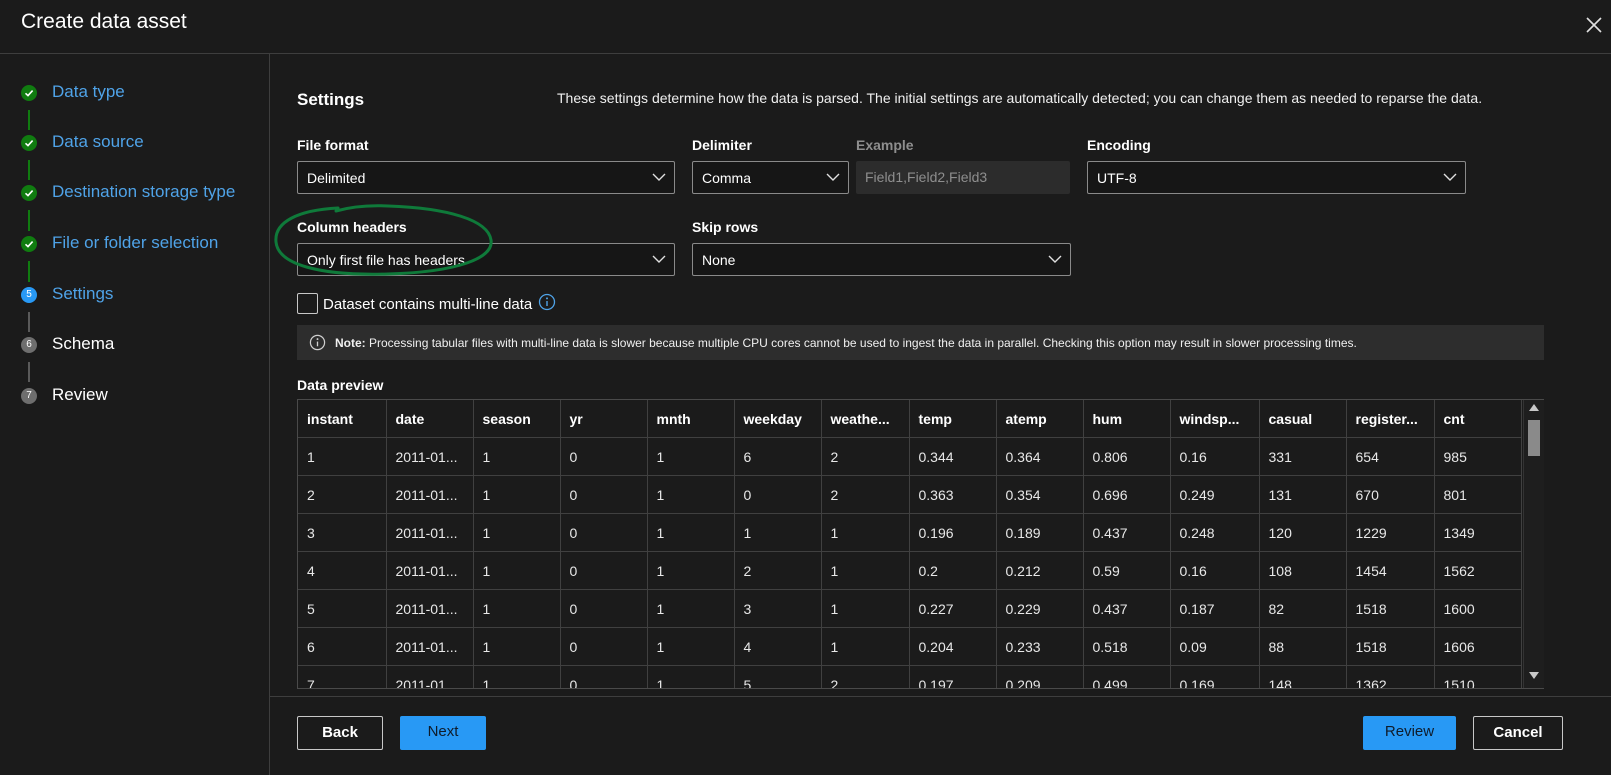 The height and width of the screenshot is (775, 1611). Describe the element at coordinates (135, 396) in the screenshot. I see `step-review: 7 Review` at that location.